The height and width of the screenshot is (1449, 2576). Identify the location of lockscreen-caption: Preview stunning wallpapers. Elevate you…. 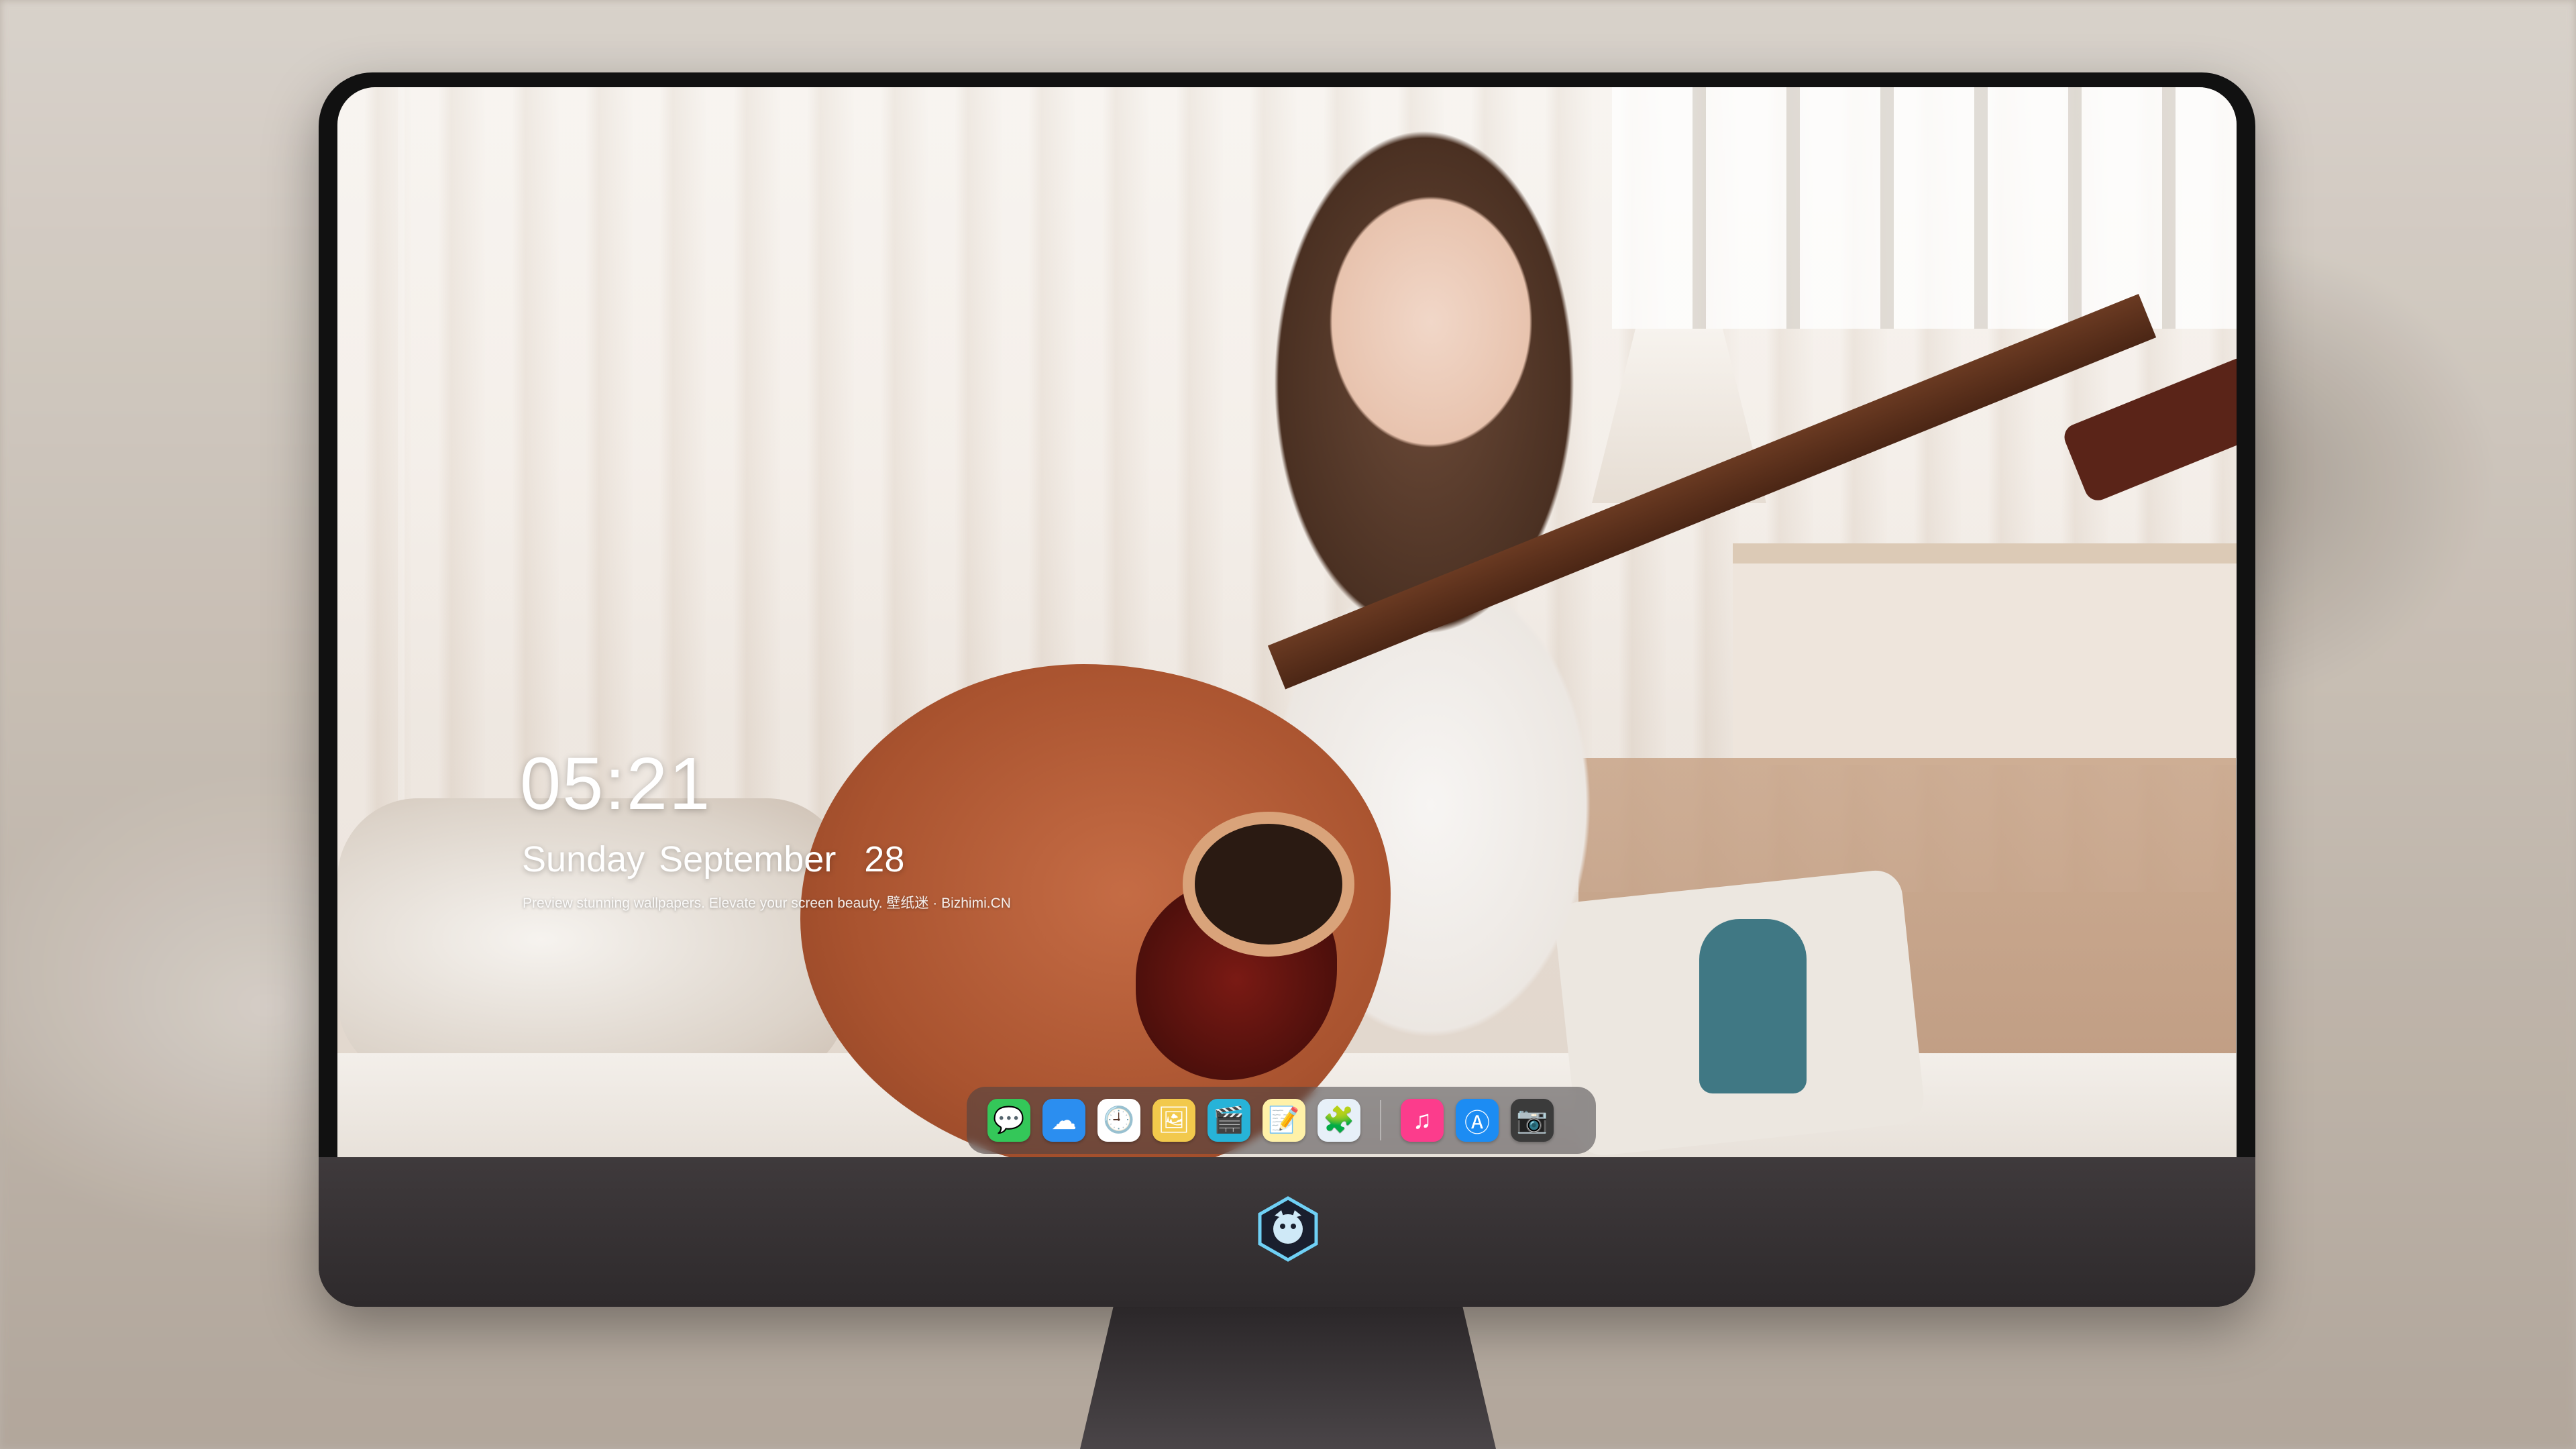
(767, 903).